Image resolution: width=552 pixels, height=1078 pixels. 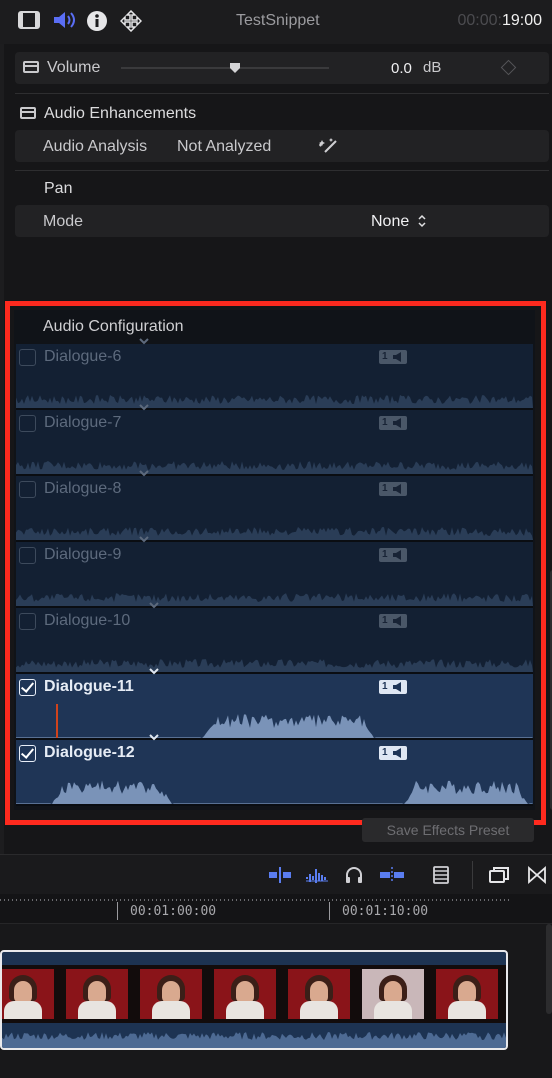 What do you see at coordinates (274, 637) in the screenshot?
I see `channel-row: Dialogue-10 1` at bounding box center [274, 637].